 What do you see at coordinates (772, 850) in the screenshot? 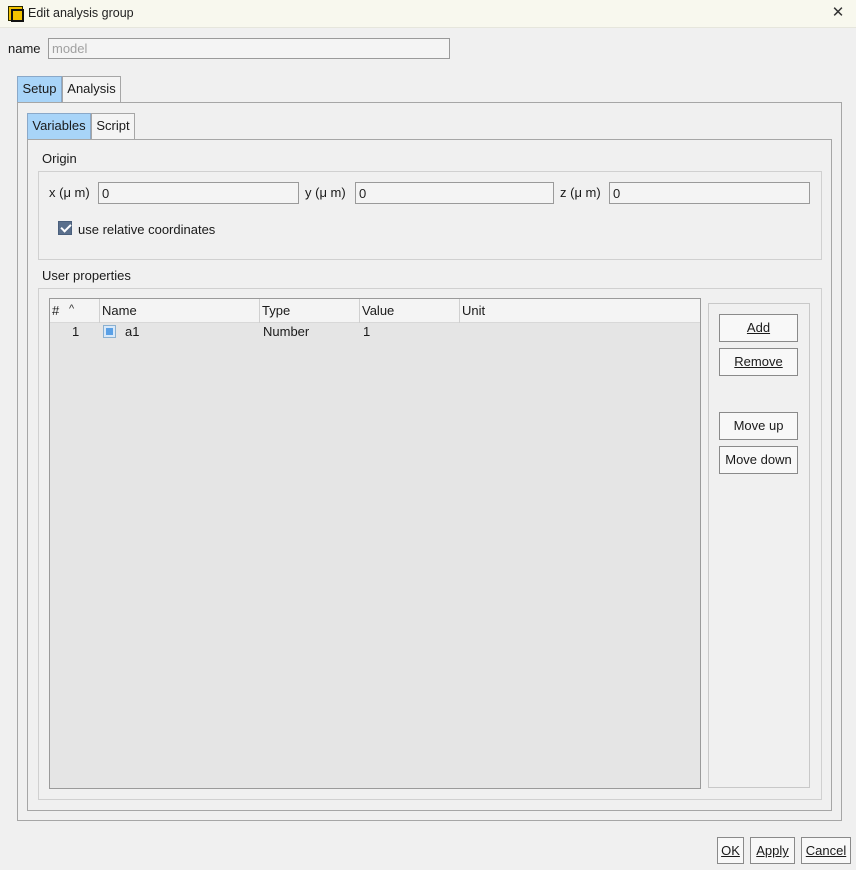
I see `apply-button: Apply` at bounding box center [772, 850].